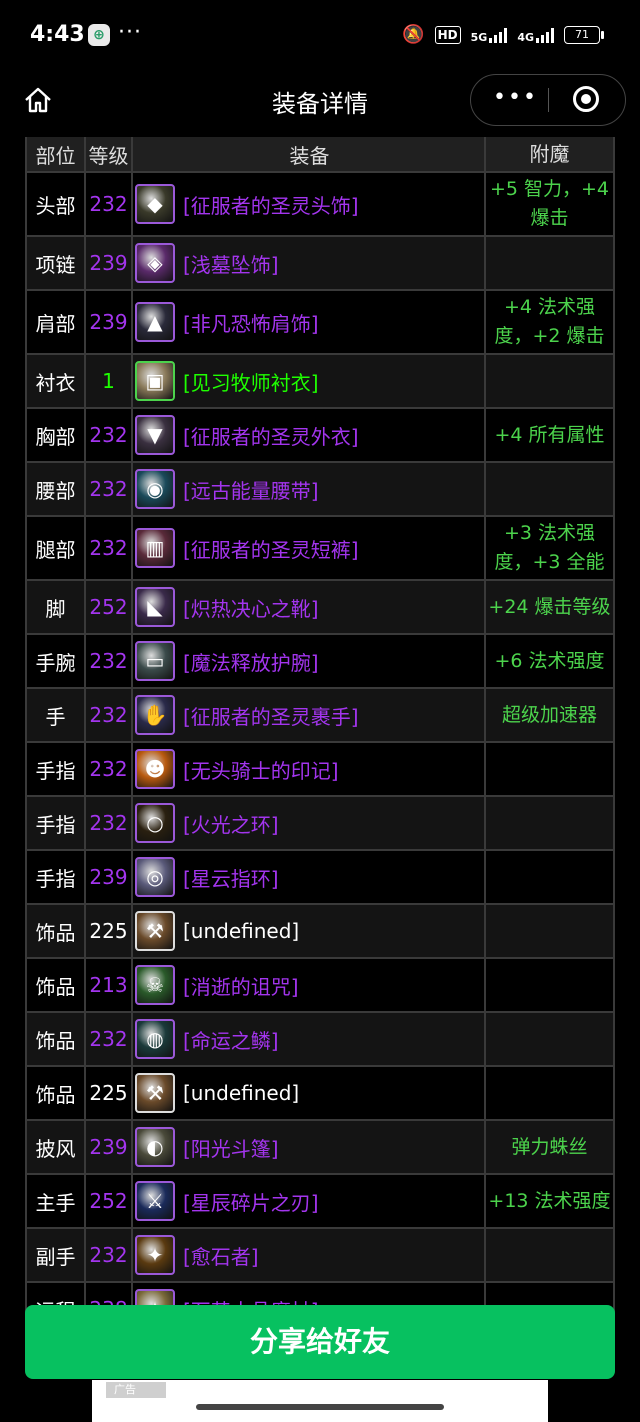  I want to click on item-name-link: [见习牧师衬衣], so click(251, 381).